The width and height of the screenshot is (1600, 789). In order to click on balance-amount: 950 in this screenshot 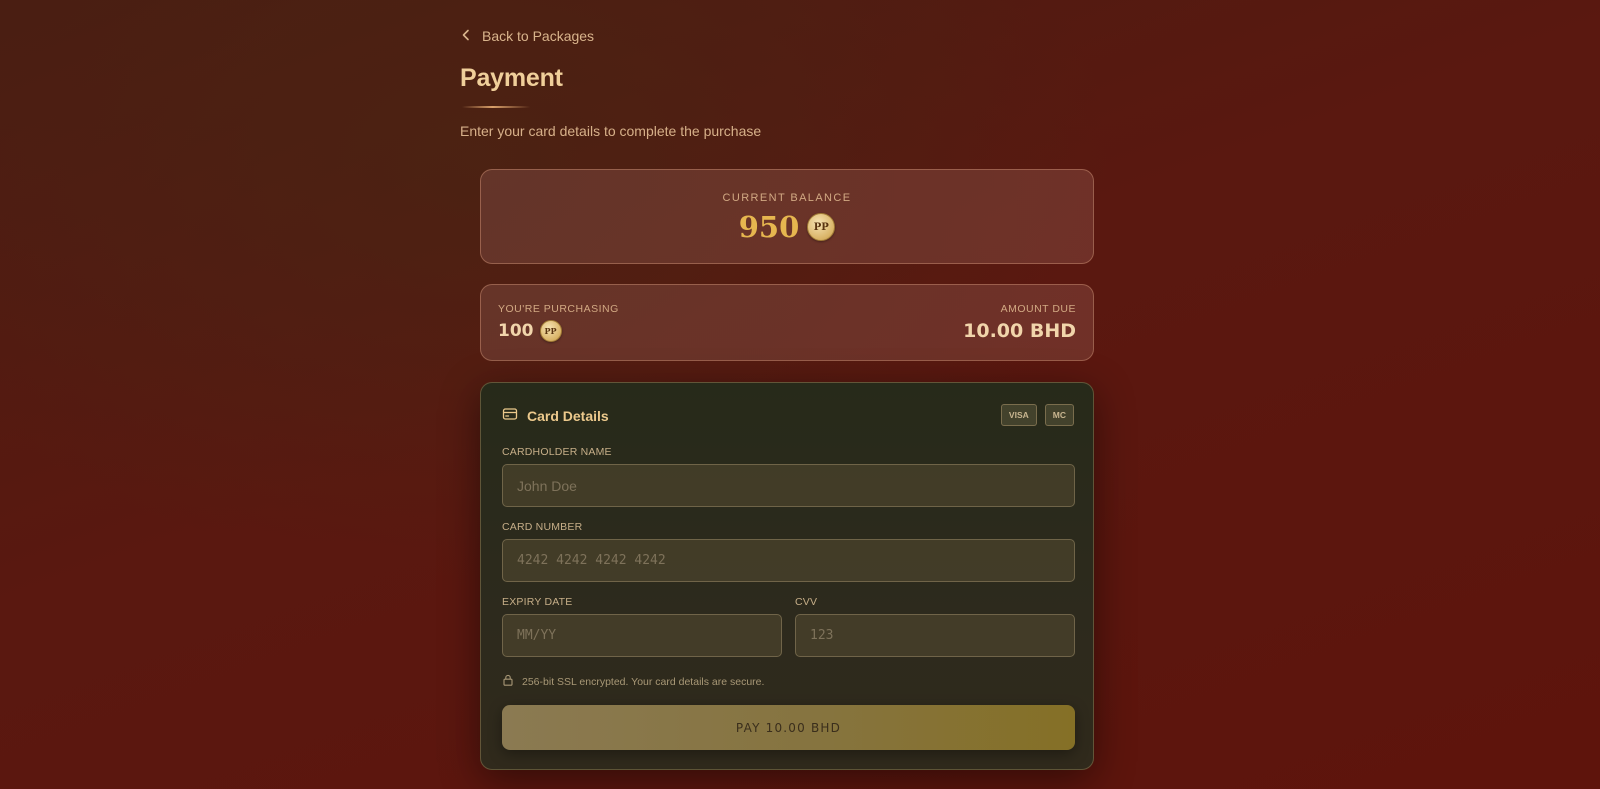, I will do `click(769, 227)`.